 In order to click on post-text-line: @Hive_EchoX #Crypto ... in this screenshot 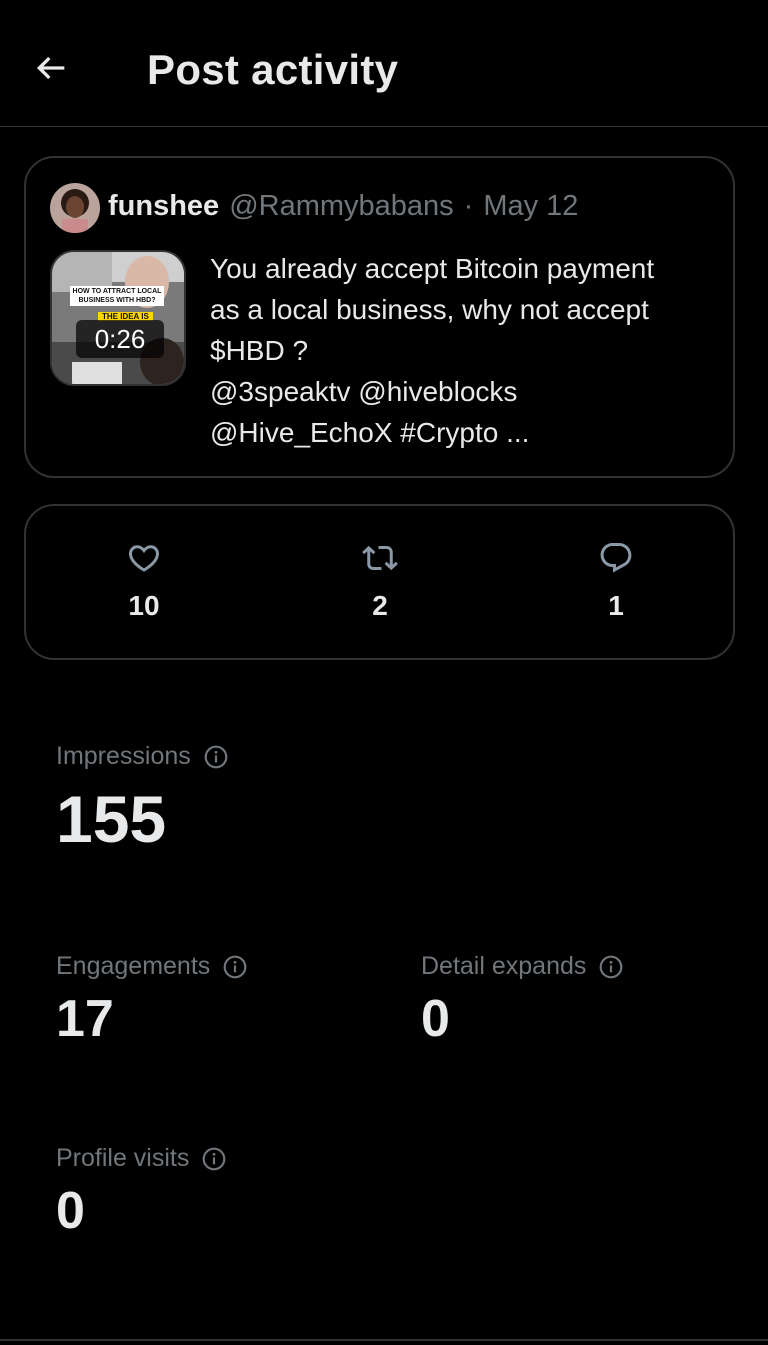, I will do `click(370, 432)`.